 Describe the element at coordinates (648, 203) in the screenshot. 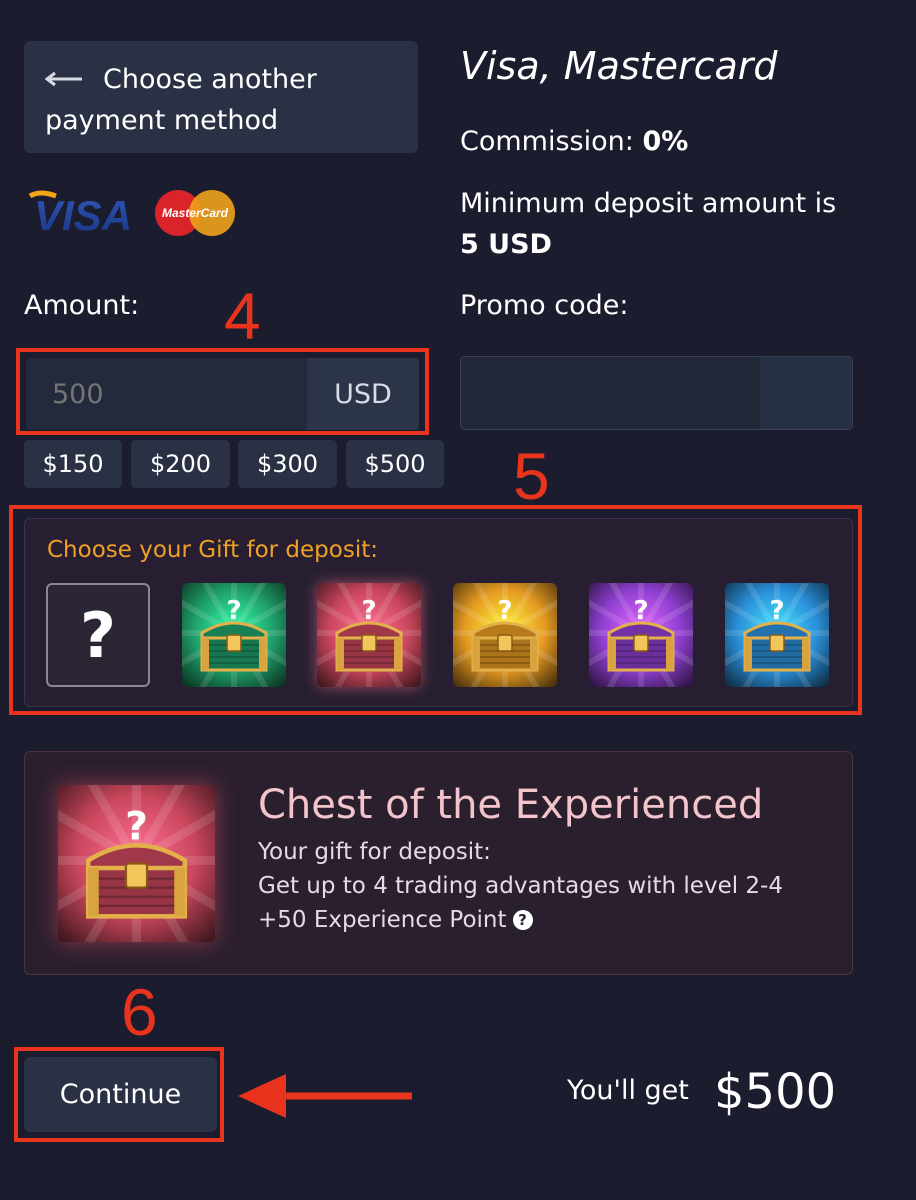

I see `min-deposit-label: Minimum deposit amount is` at that location.